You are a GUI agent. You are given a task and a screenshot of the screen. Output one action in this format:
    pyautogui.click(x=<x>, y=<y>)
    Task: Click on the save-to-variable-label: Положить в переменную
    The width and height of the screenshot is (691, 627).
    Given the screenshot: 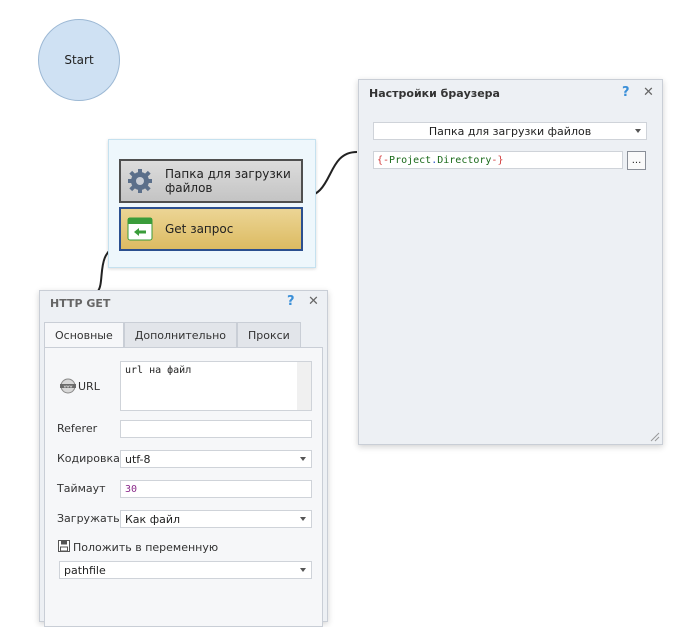 What is the action you would take?
    pyautogui.click(x=146, y=547)
    